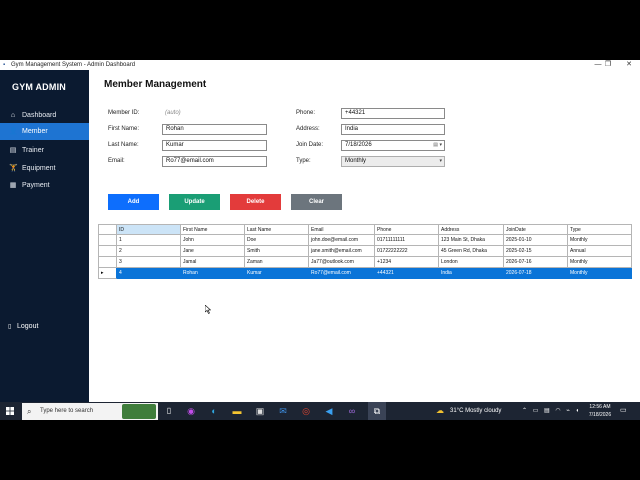  I want to click on table-cell: +1234, so click(407, 262).